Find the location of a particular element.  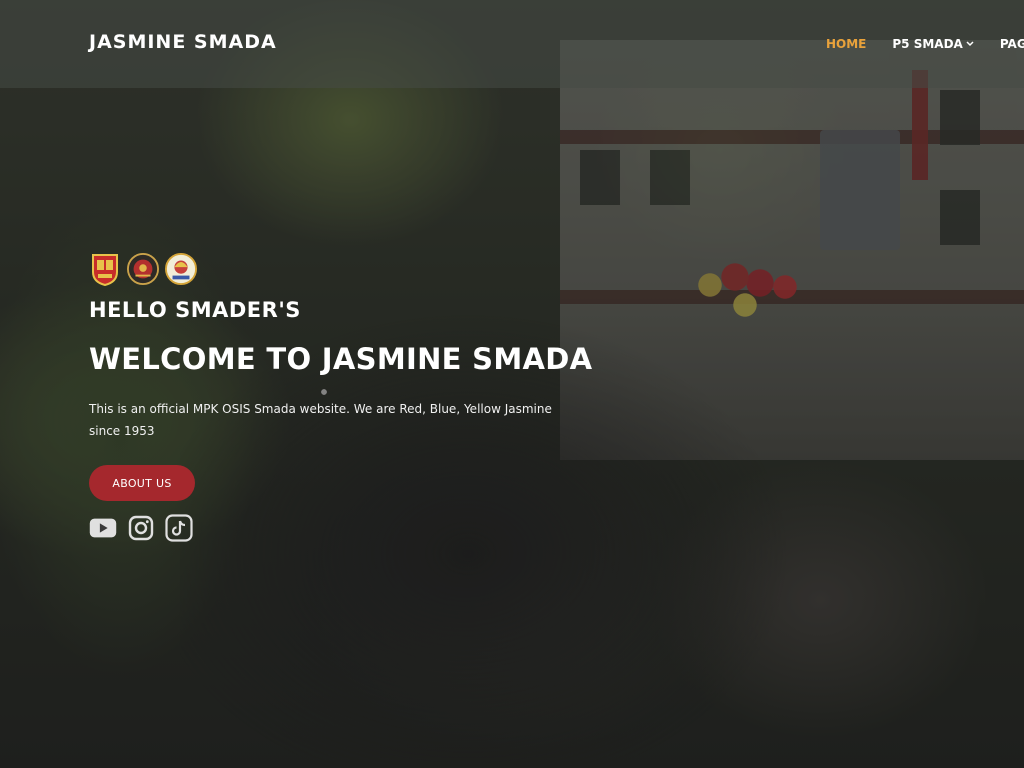

hero-greeting: HELLO SMADER'S is located at coordinates (195, 310).